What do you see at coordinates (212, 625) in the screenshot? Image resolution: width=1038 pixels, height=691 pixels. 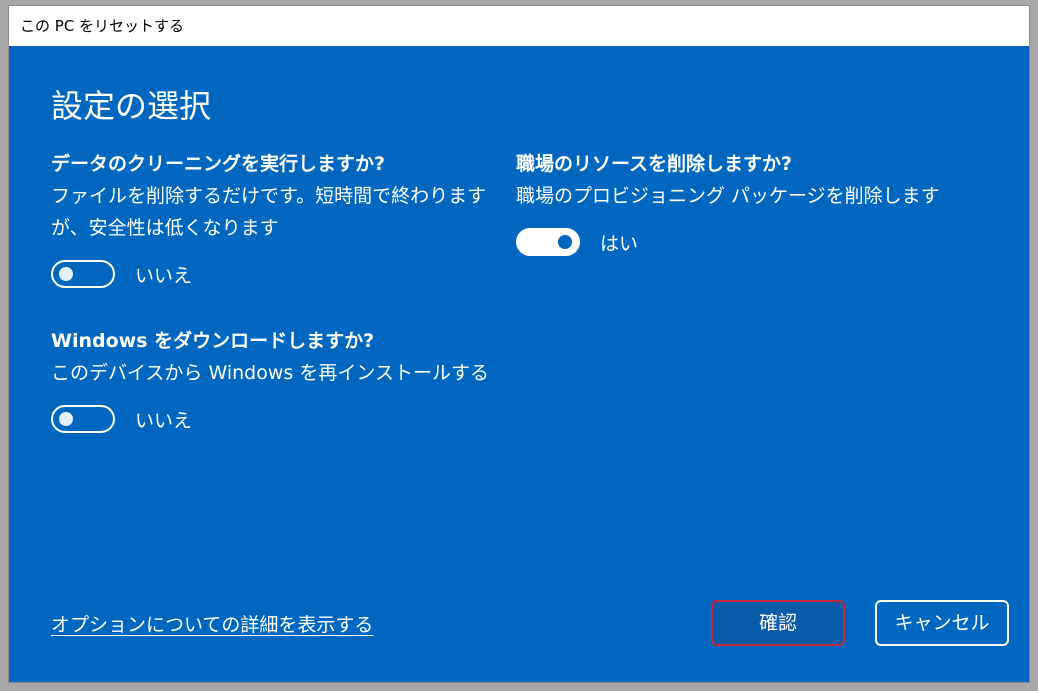 I see `options-details-link: オプションについての詳細を表示する` at bounding box center [212, 625].